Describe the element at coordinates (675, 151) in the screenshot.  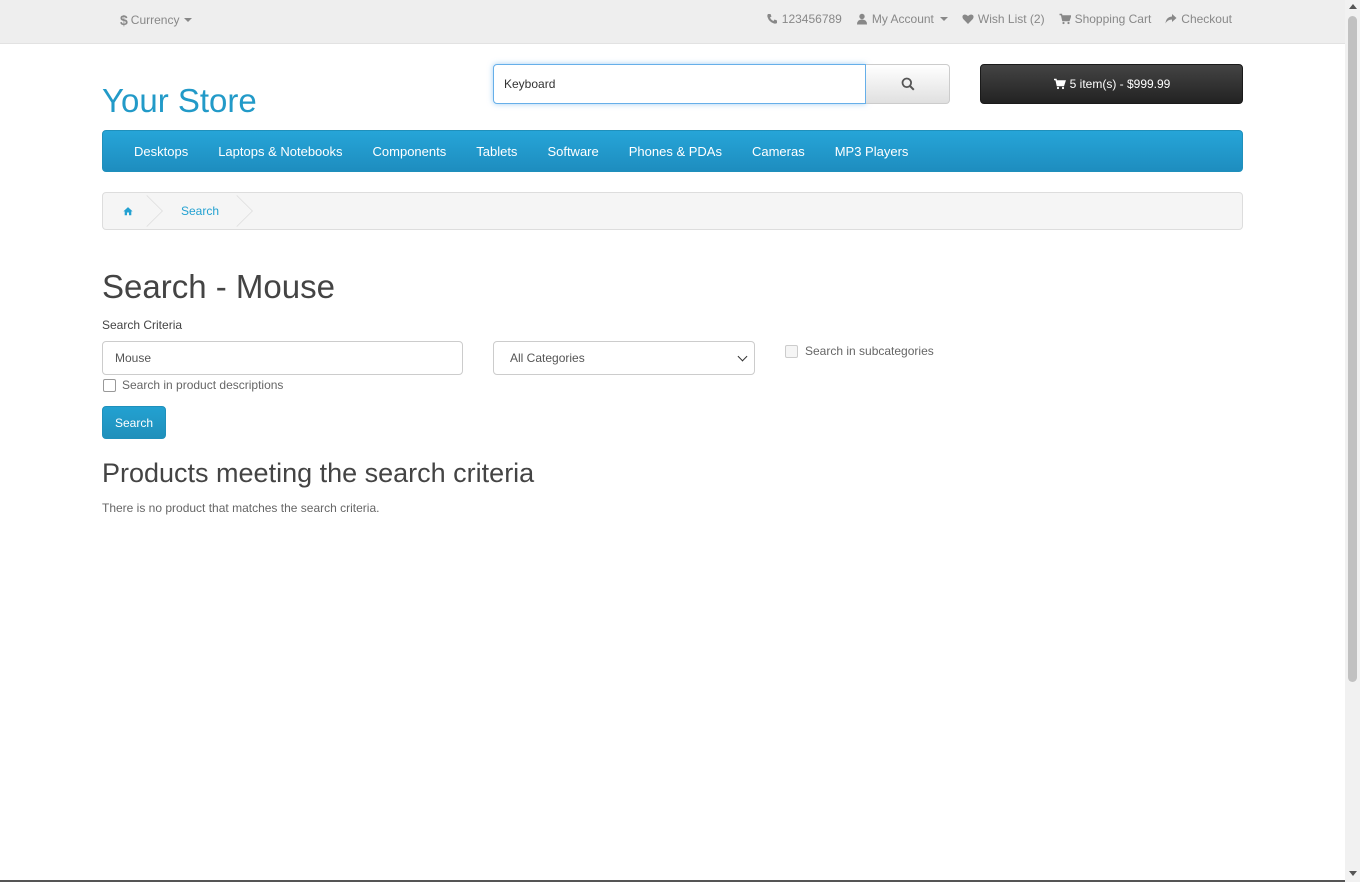
I see `menu-item-phones: Phones & PDAs` at that location.